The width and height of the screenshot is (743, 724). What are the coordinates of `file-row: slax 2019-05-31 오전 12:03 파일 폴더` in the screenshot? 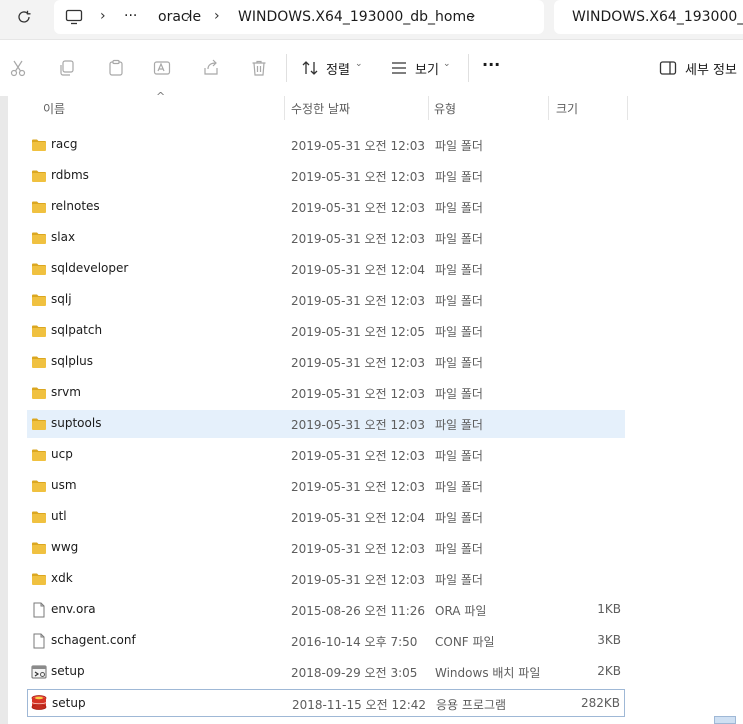 It's located at (326, 238).